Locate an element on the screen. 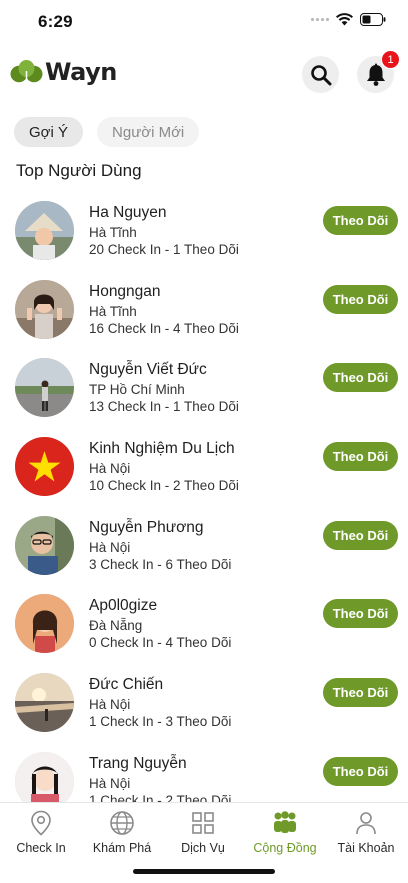 The width and height of the screenshot is (408, 883). user-stats: 13 Check In - 1 Theo Dõi is located at coordinates (164, 407).